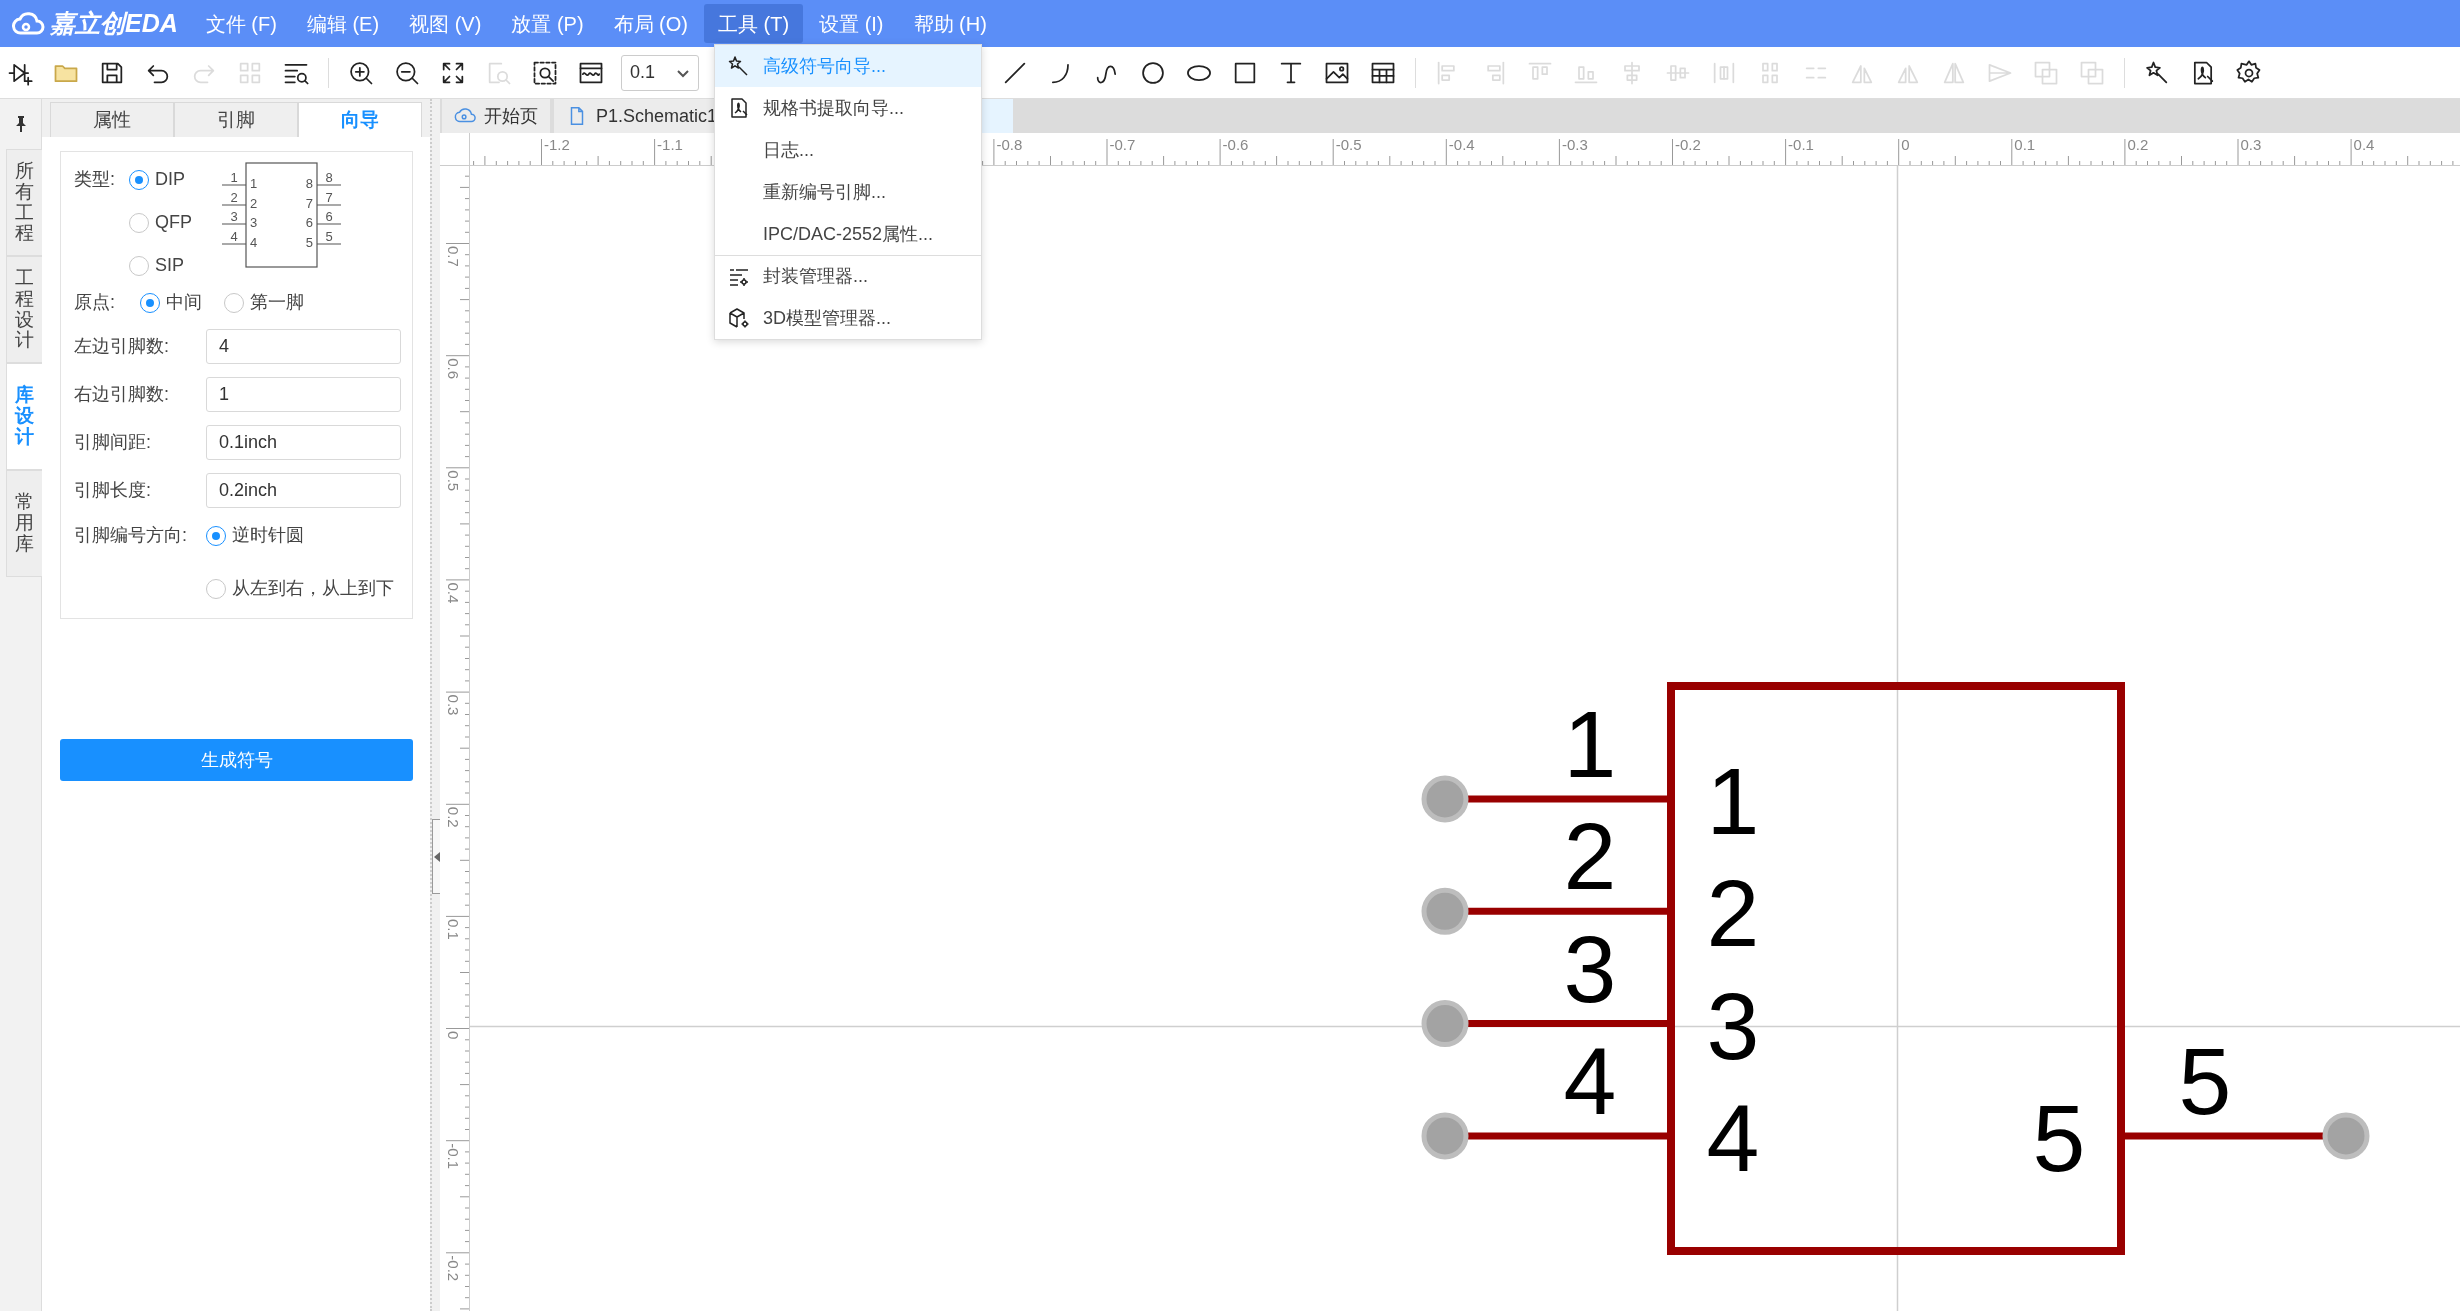  I want to click on field-label: 原点:, so click(95, 302).